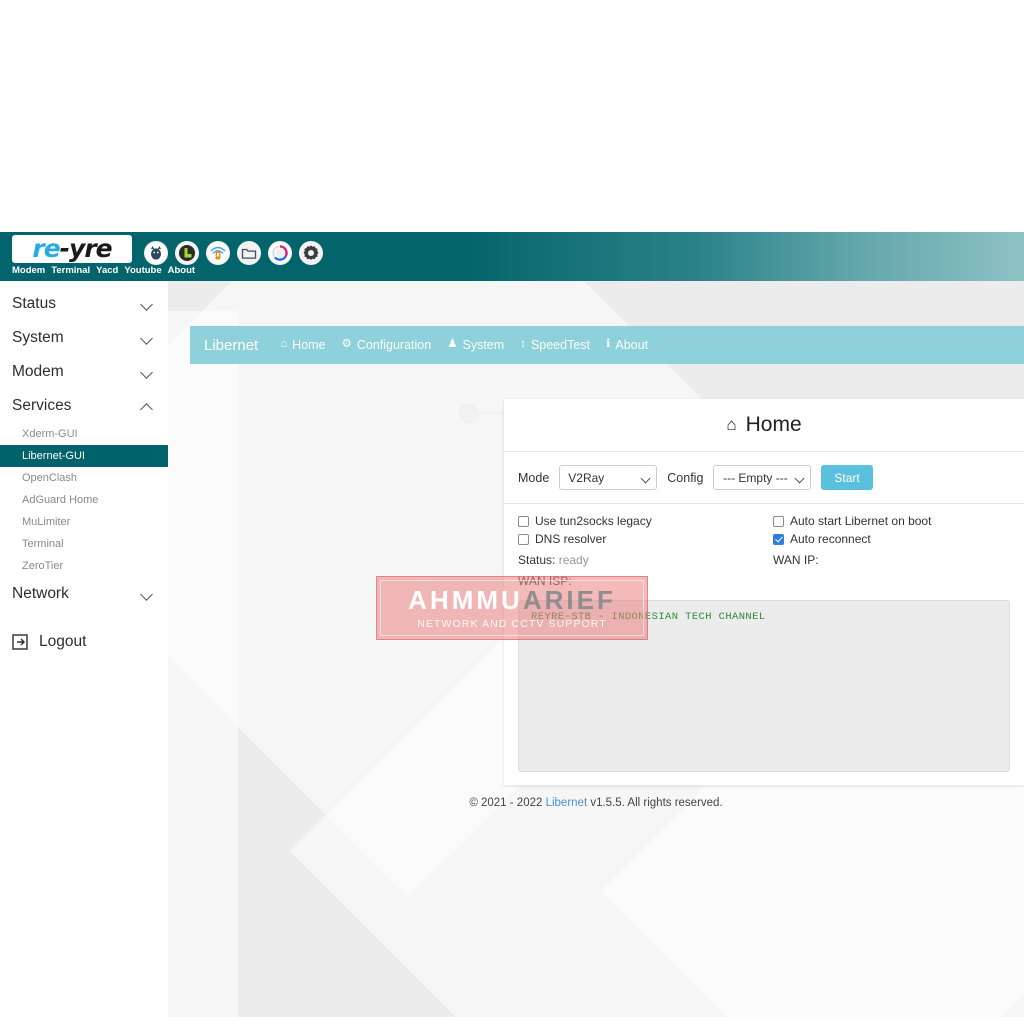 The image size is (1024, 1024). What do you see at coordinates (28, 270) in the screenshot?
I see `header-link-modem: Modem` at bounding box center [28, 270].